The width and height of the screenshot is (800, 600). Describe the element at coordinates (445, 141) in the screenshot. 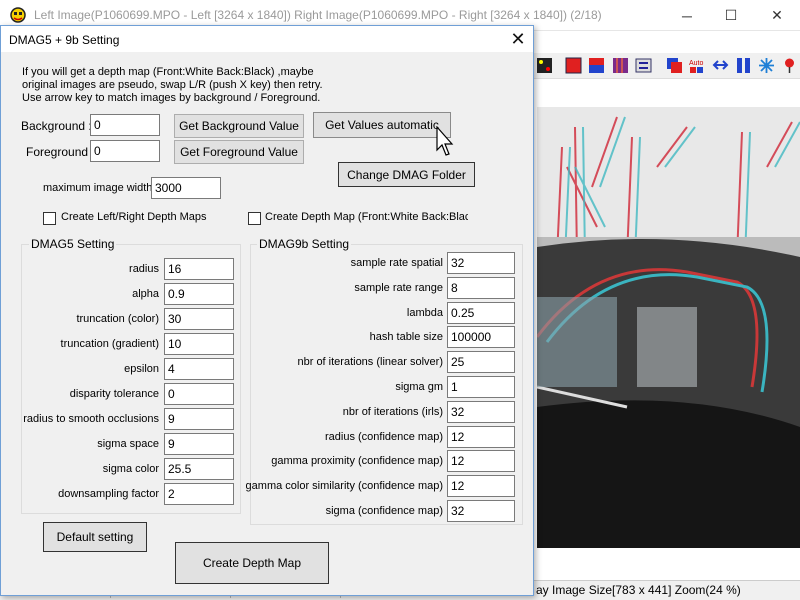

I see `mouse-cursor-icon` at that location.